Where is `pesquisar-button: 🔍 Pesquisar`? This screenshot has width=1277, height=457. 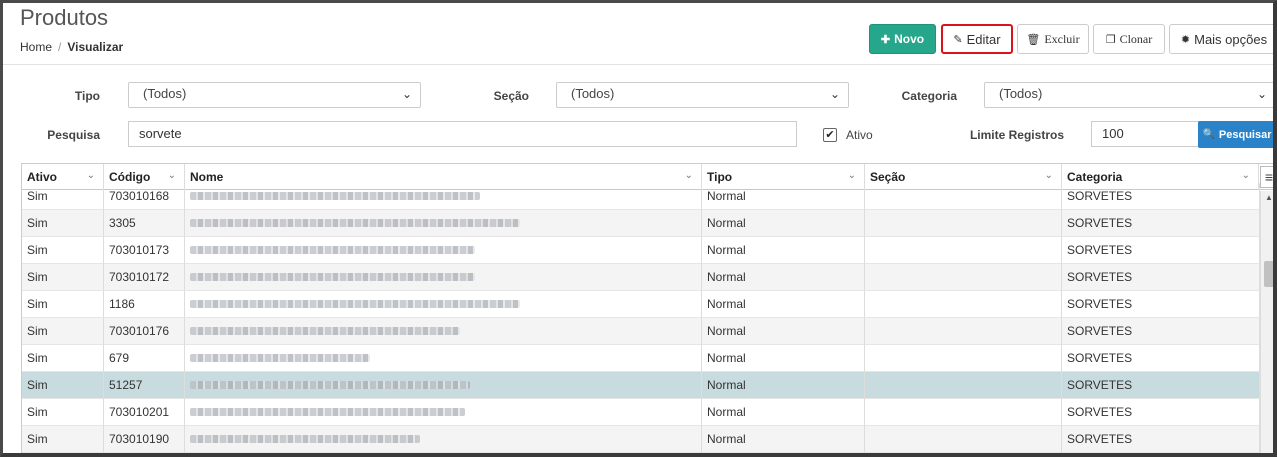
pesquisar-button: 🔍 Pesquisar is located at coordinates (1235, 134).